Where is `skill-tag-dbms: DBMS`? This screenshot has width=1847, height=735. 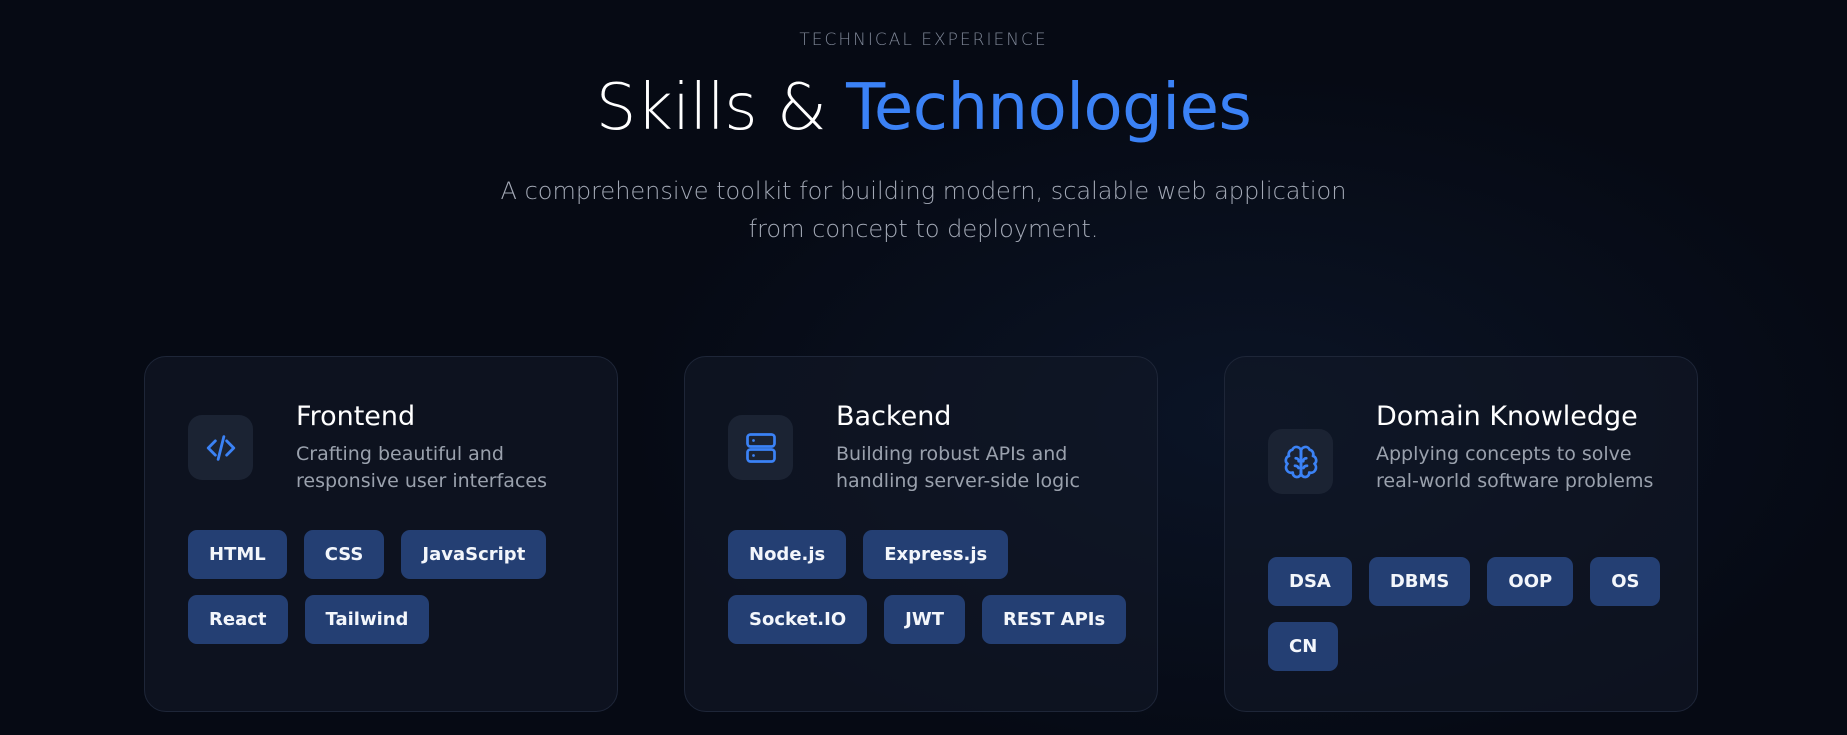 skill-tag-dbms: DBMS is located at coordinates (1419, 581).